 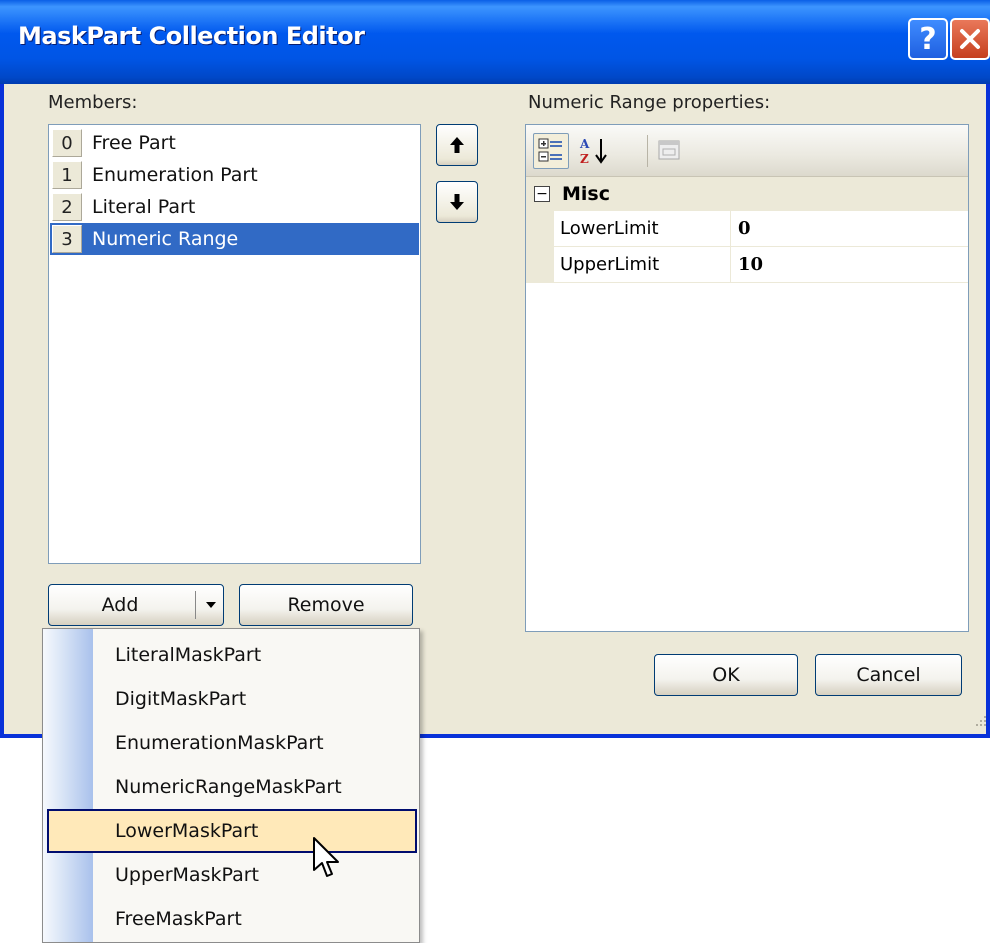 What do you see at coordinates (120, 605) in the screenshot?
I see `add-button-label: Add` at bounding box center [120, 605].